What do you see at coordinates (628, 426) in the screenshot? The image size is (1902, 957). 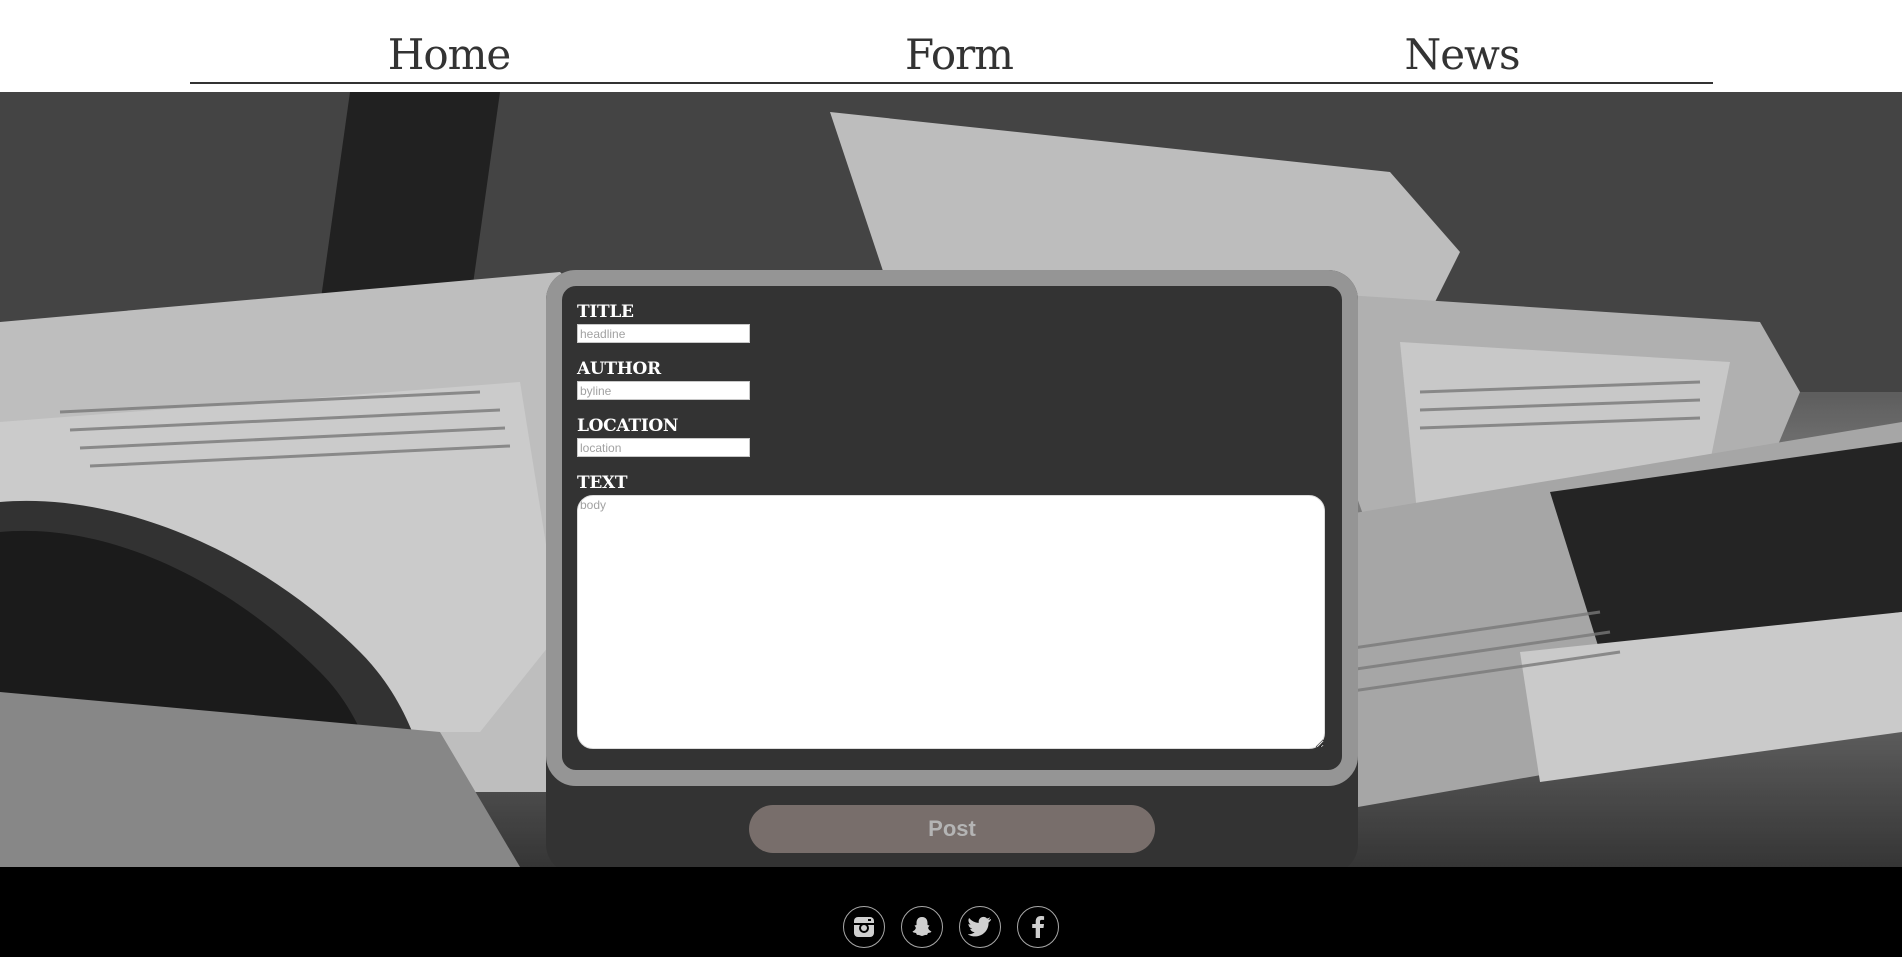 I see `location-label: LOCATION` at bounding box center [628, 426].